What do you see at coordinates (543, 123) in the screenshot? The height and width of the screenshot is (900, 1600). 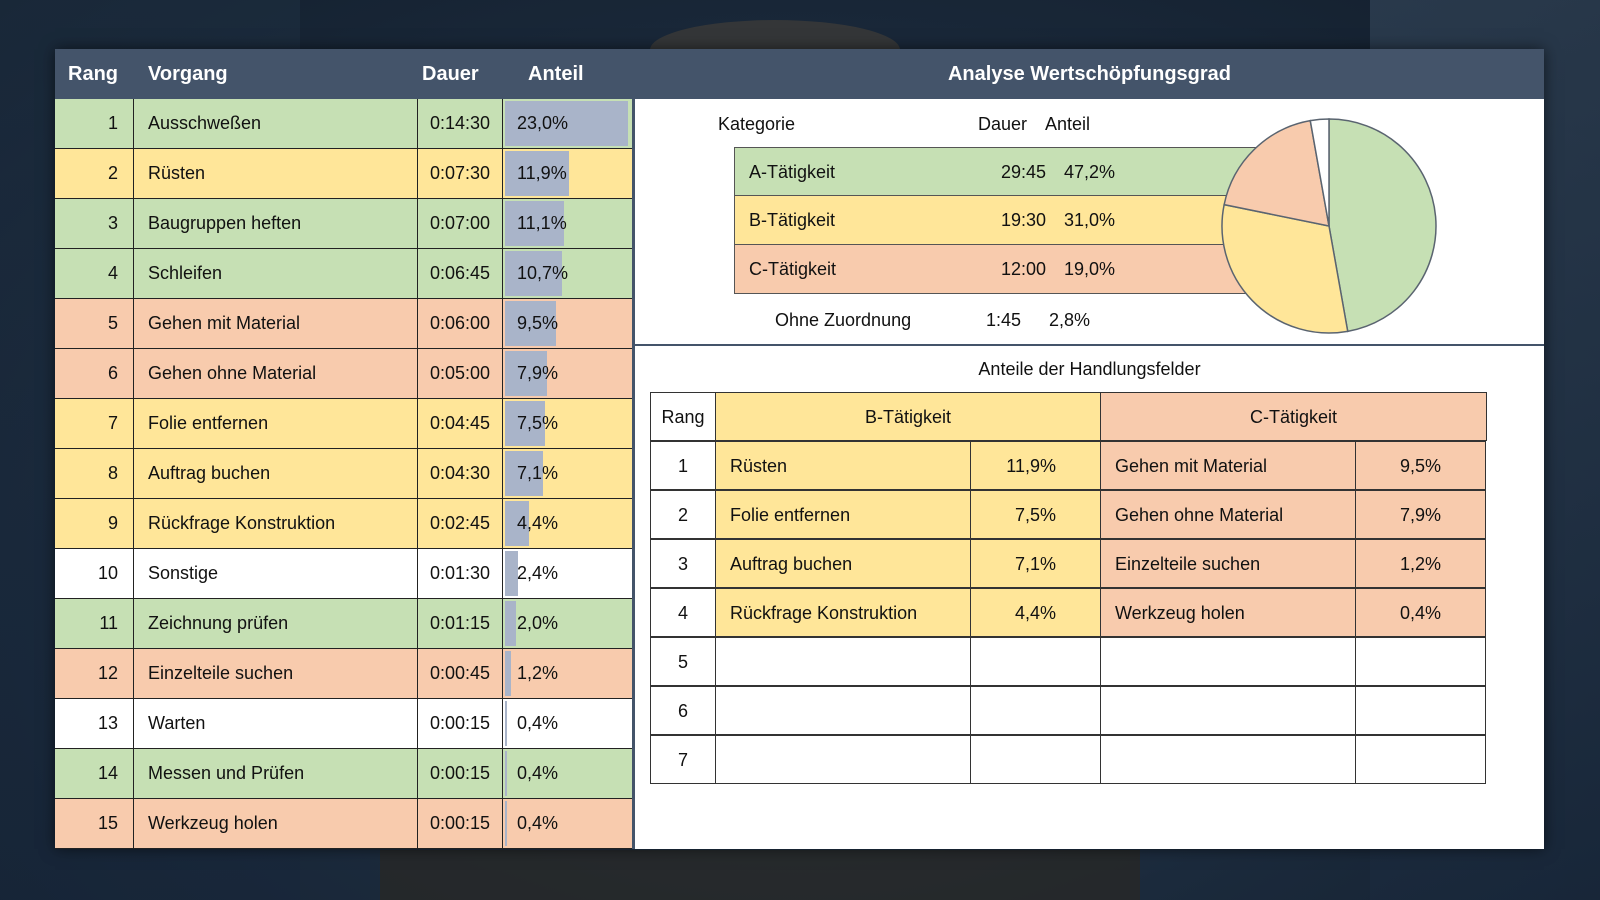 I see `row-anteil: 23,0%` at bounding box center [543, 123].